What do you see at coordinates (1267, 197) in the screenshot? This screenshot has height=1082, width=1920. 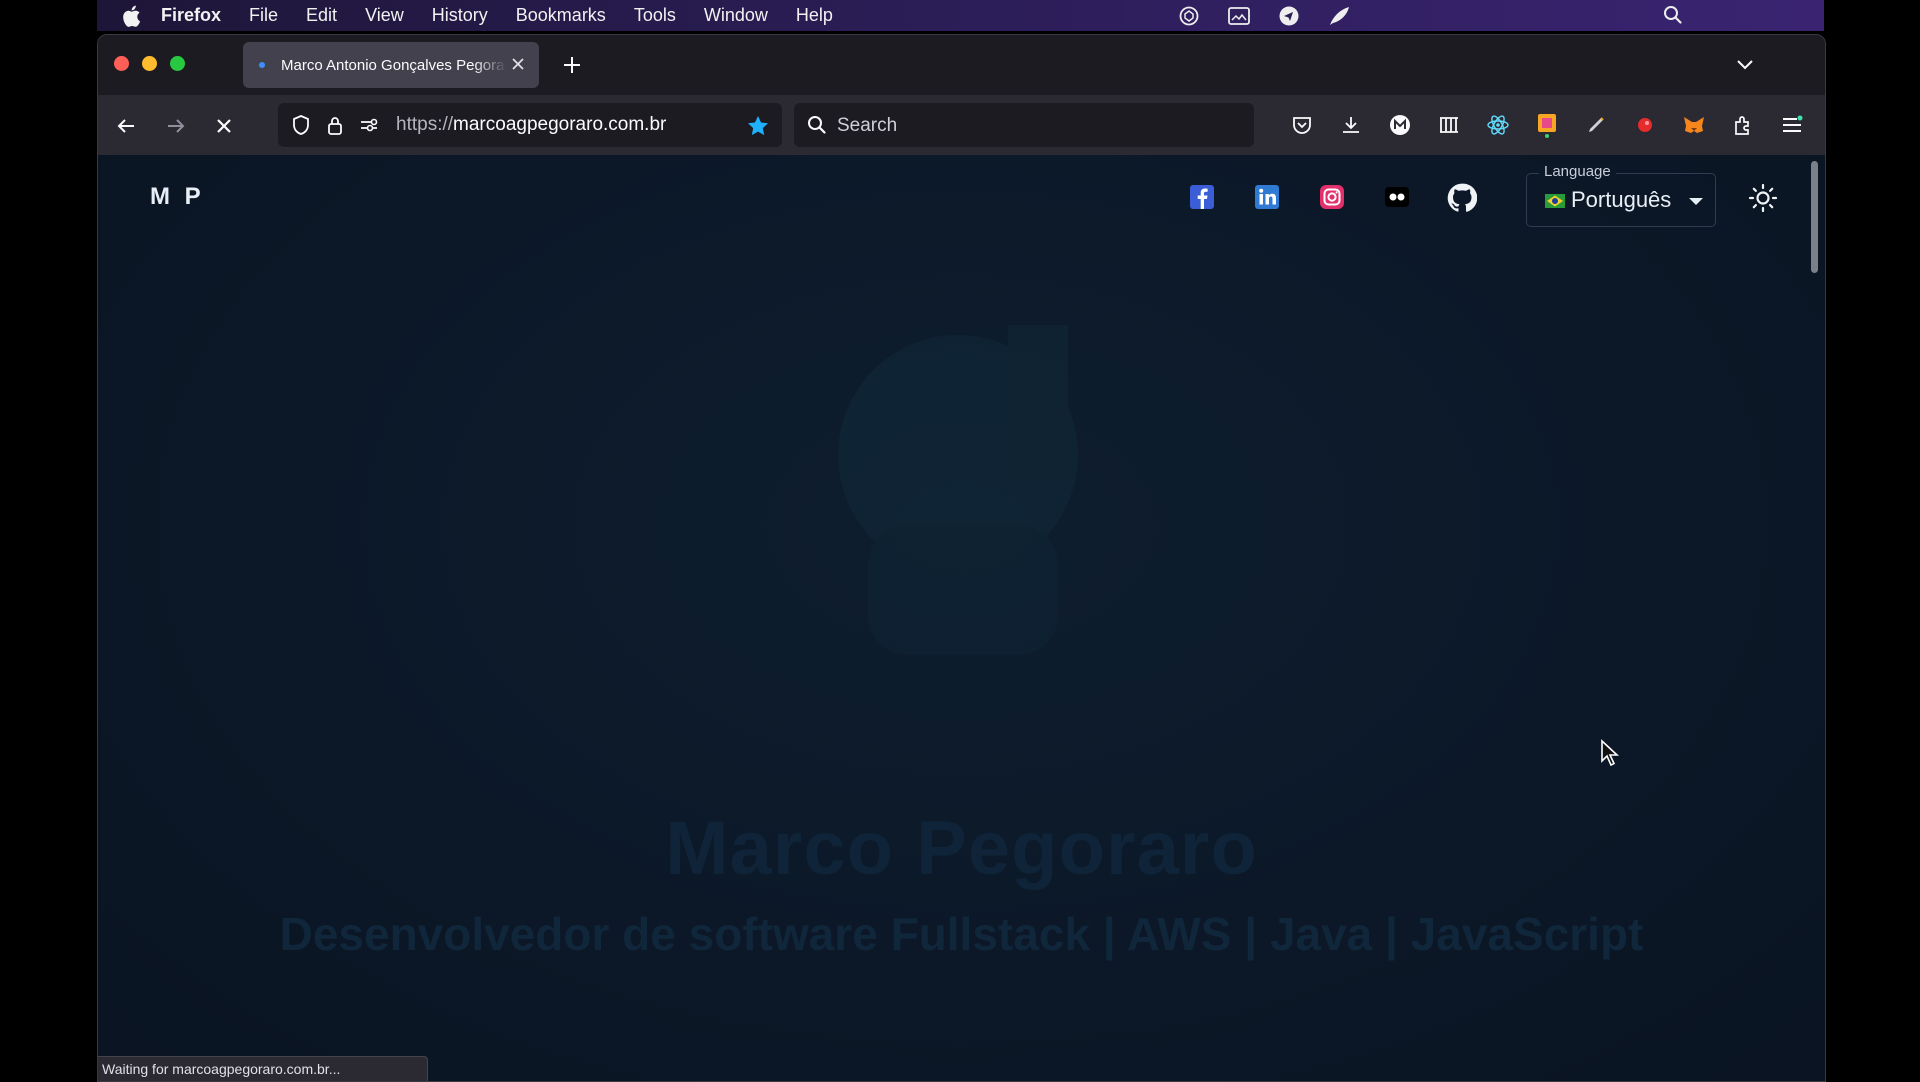 I see `linkedin-icon` at bounding box center [1267, 197].